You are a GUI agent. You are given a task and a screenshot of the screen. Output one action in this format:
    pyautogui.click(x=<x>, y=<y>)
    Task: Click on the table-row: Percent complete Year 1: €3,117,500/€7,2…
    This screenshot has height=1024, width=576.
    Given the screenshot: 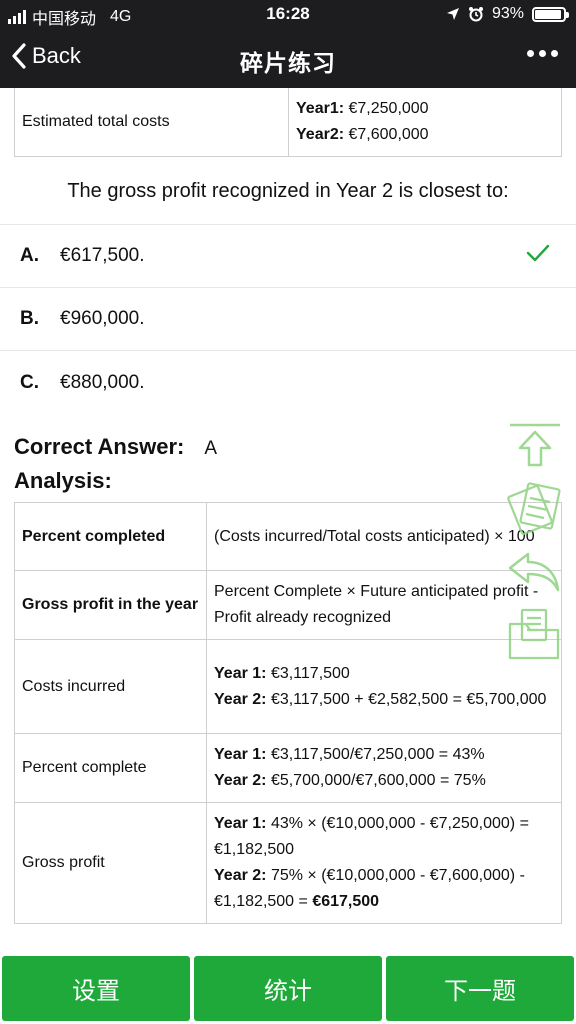 What is the action you would take?
    pyautogui.click(x=288, y=768)
    